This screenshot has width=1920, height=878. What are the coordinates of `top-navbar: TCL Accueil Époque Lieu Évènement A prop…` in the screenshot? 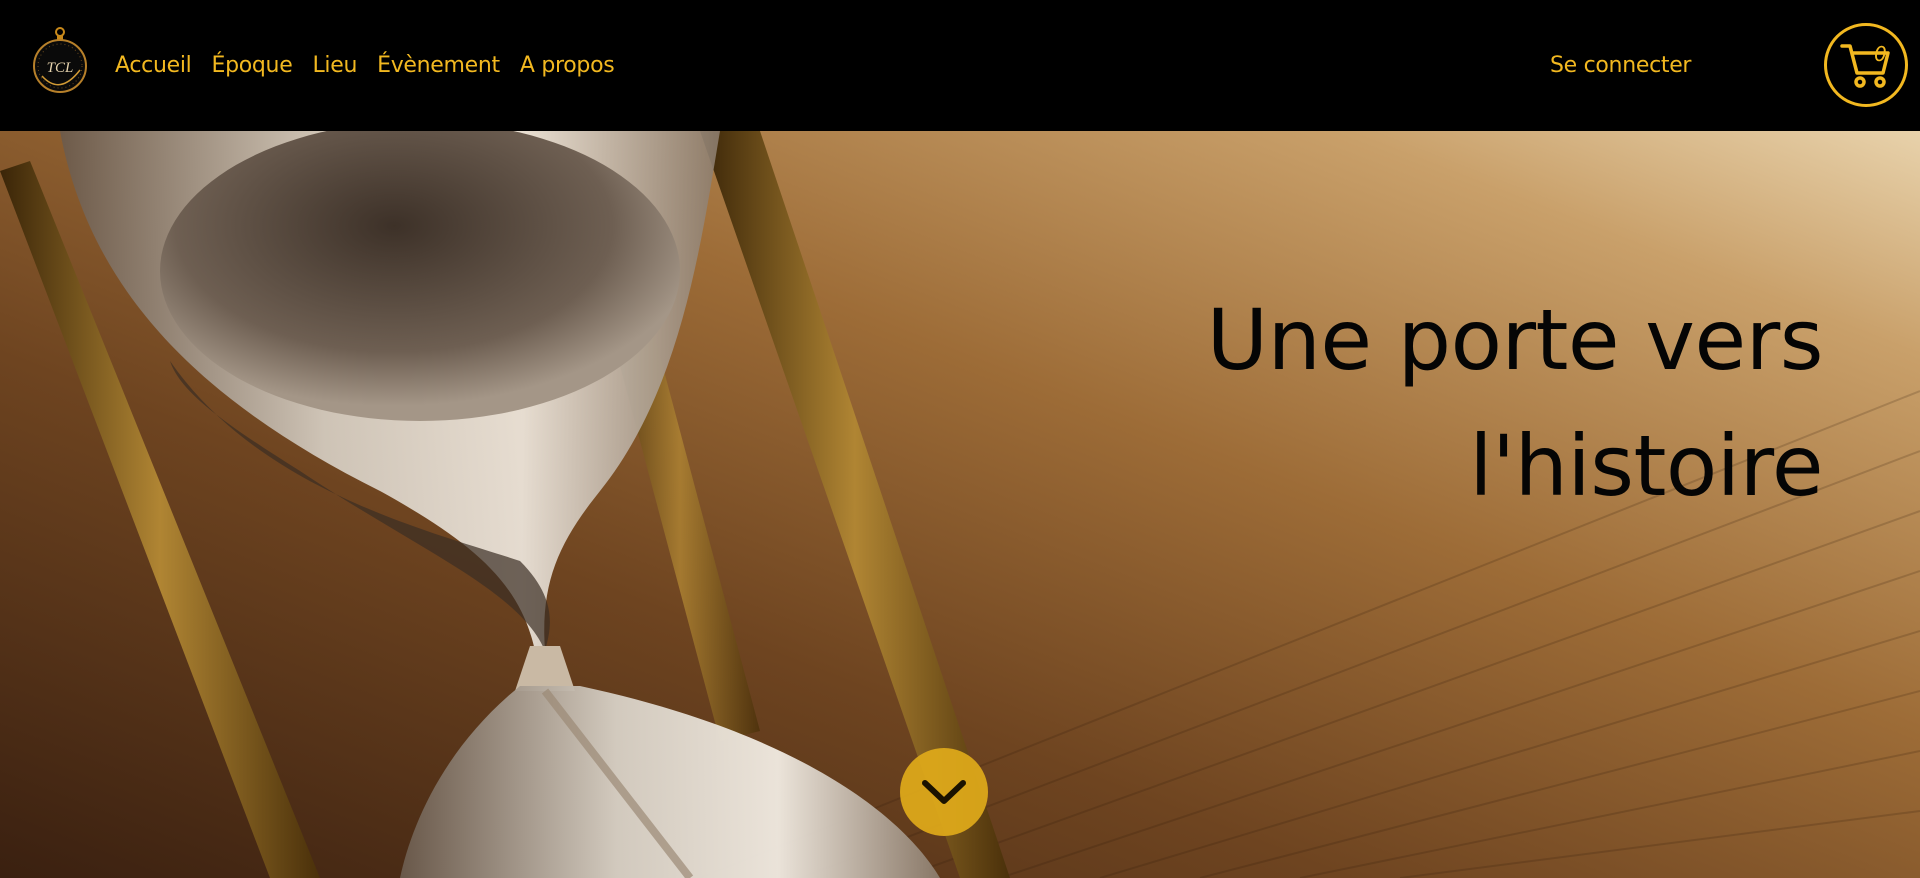 It's located at (960, 65).